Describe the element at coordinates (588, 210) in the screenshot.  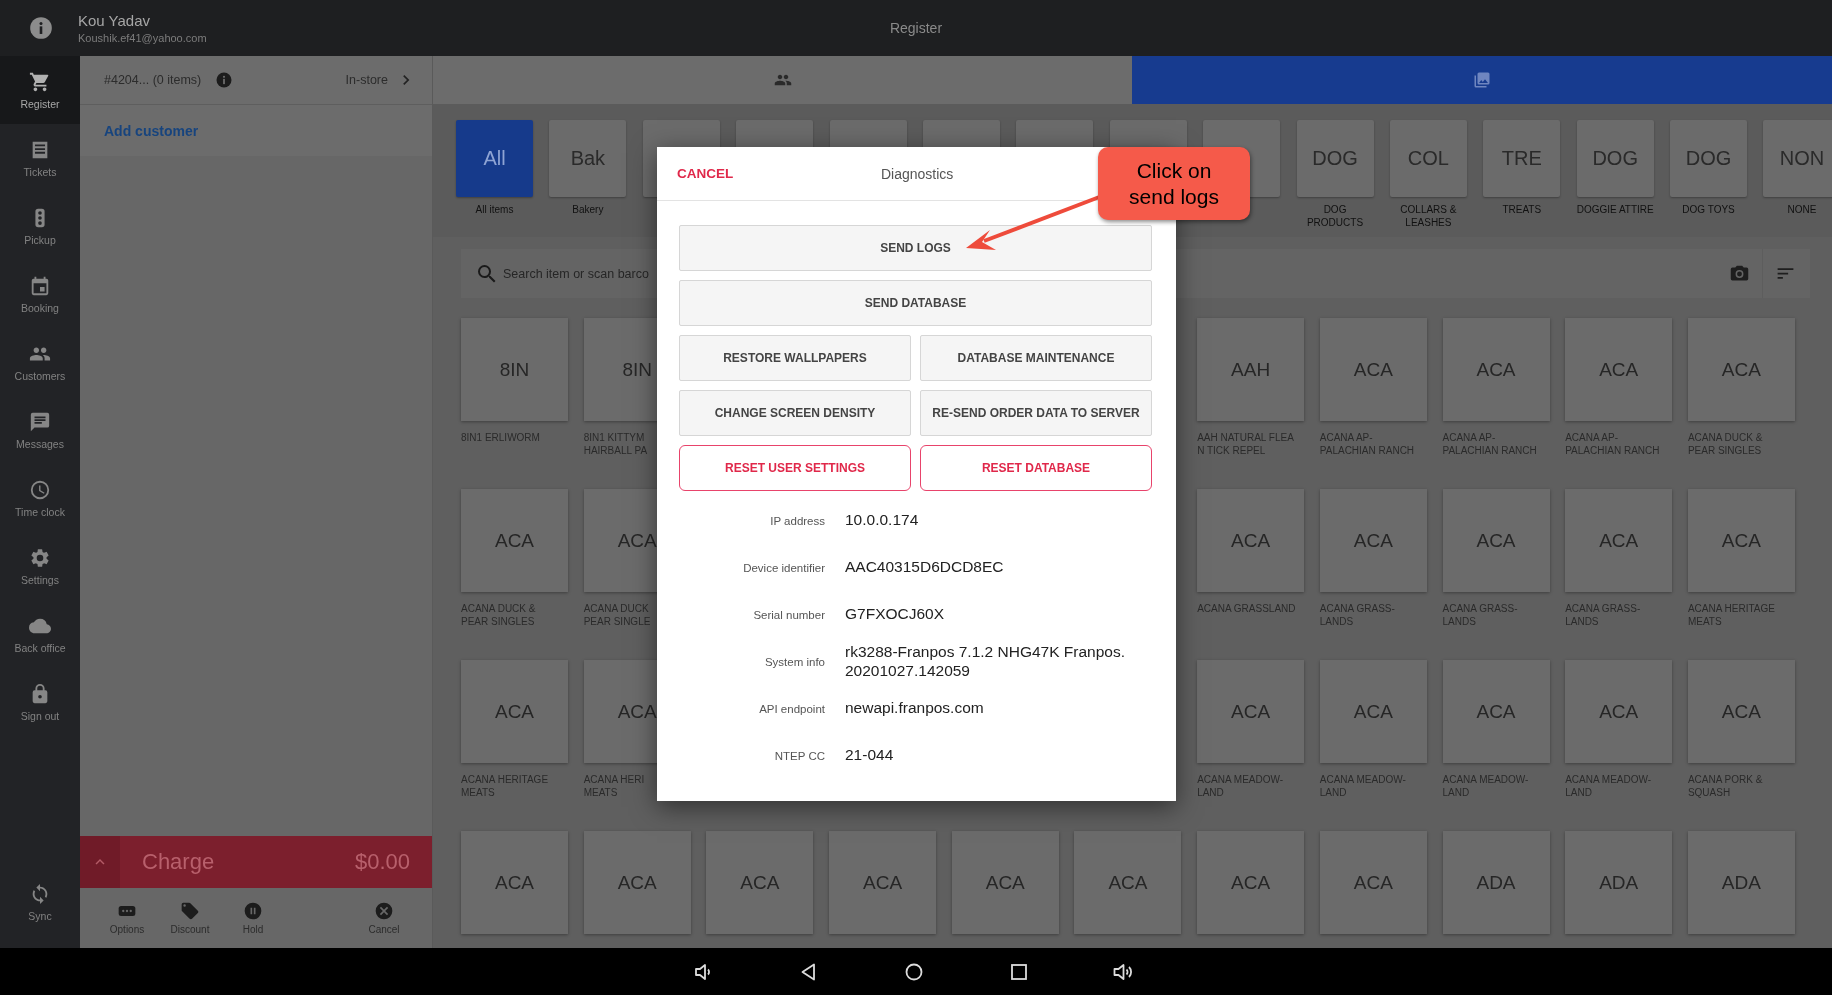
I see `category-label: Bakery` at that location.